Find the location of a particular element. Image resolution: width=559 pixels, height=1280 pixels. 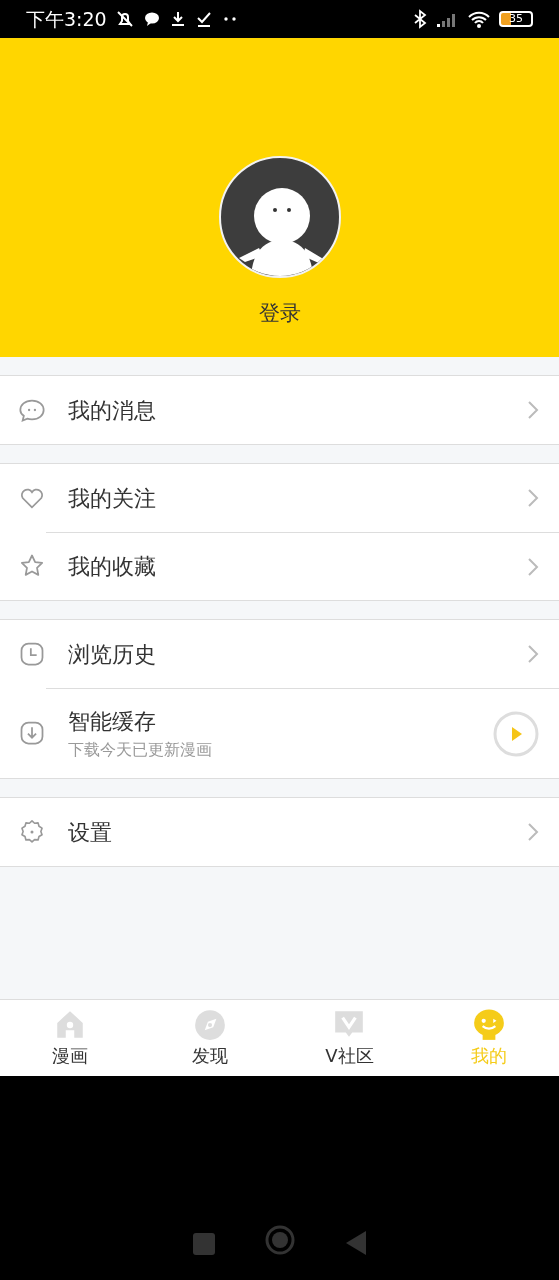

clock-icon is located at coordinates (32, 654).